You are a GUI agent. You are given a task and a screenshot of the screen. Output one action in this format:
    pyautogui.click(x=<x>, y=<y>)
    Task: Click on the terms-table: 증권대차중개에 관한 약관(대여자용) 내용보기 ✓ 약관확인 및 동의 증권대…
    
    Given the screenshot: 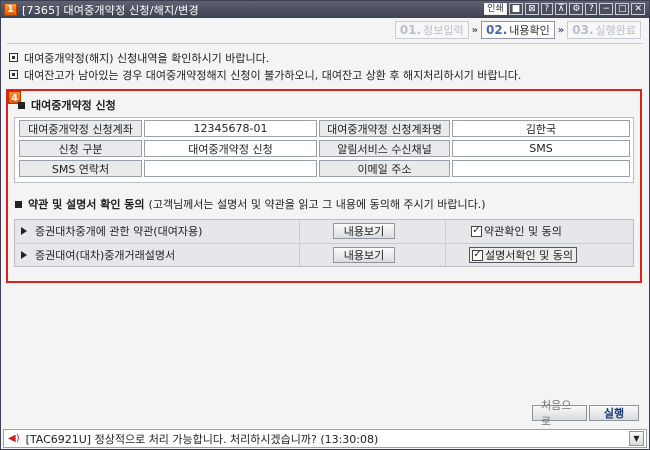 What is the action you would take?
    pyautogui.click(x=324, y=243)
    